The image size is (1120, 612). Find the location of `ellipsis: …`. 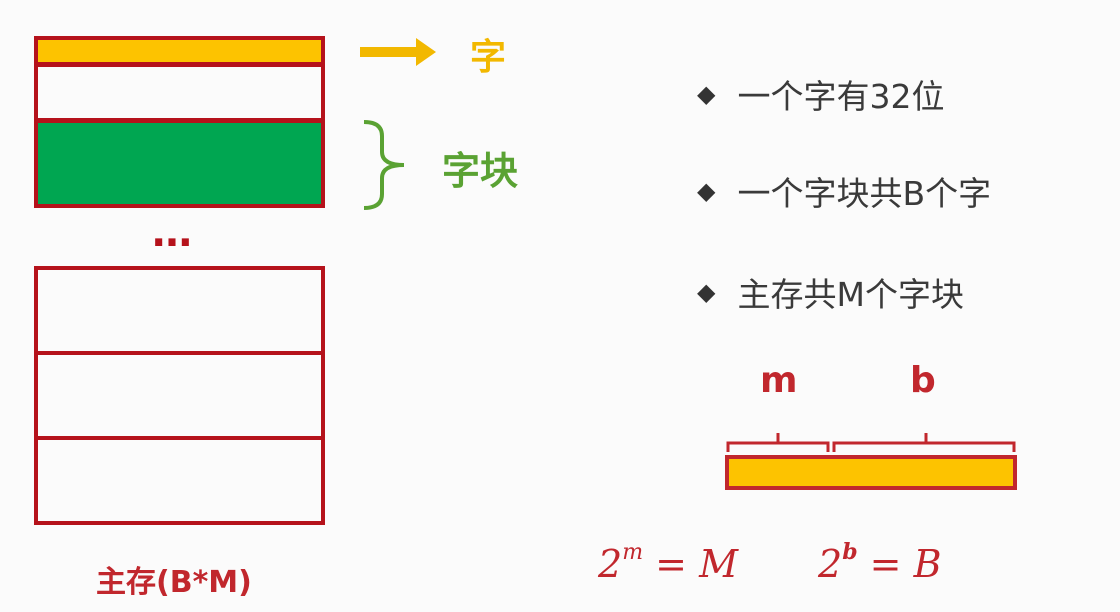

ellipsis: … is located at coordinates (172, 233).